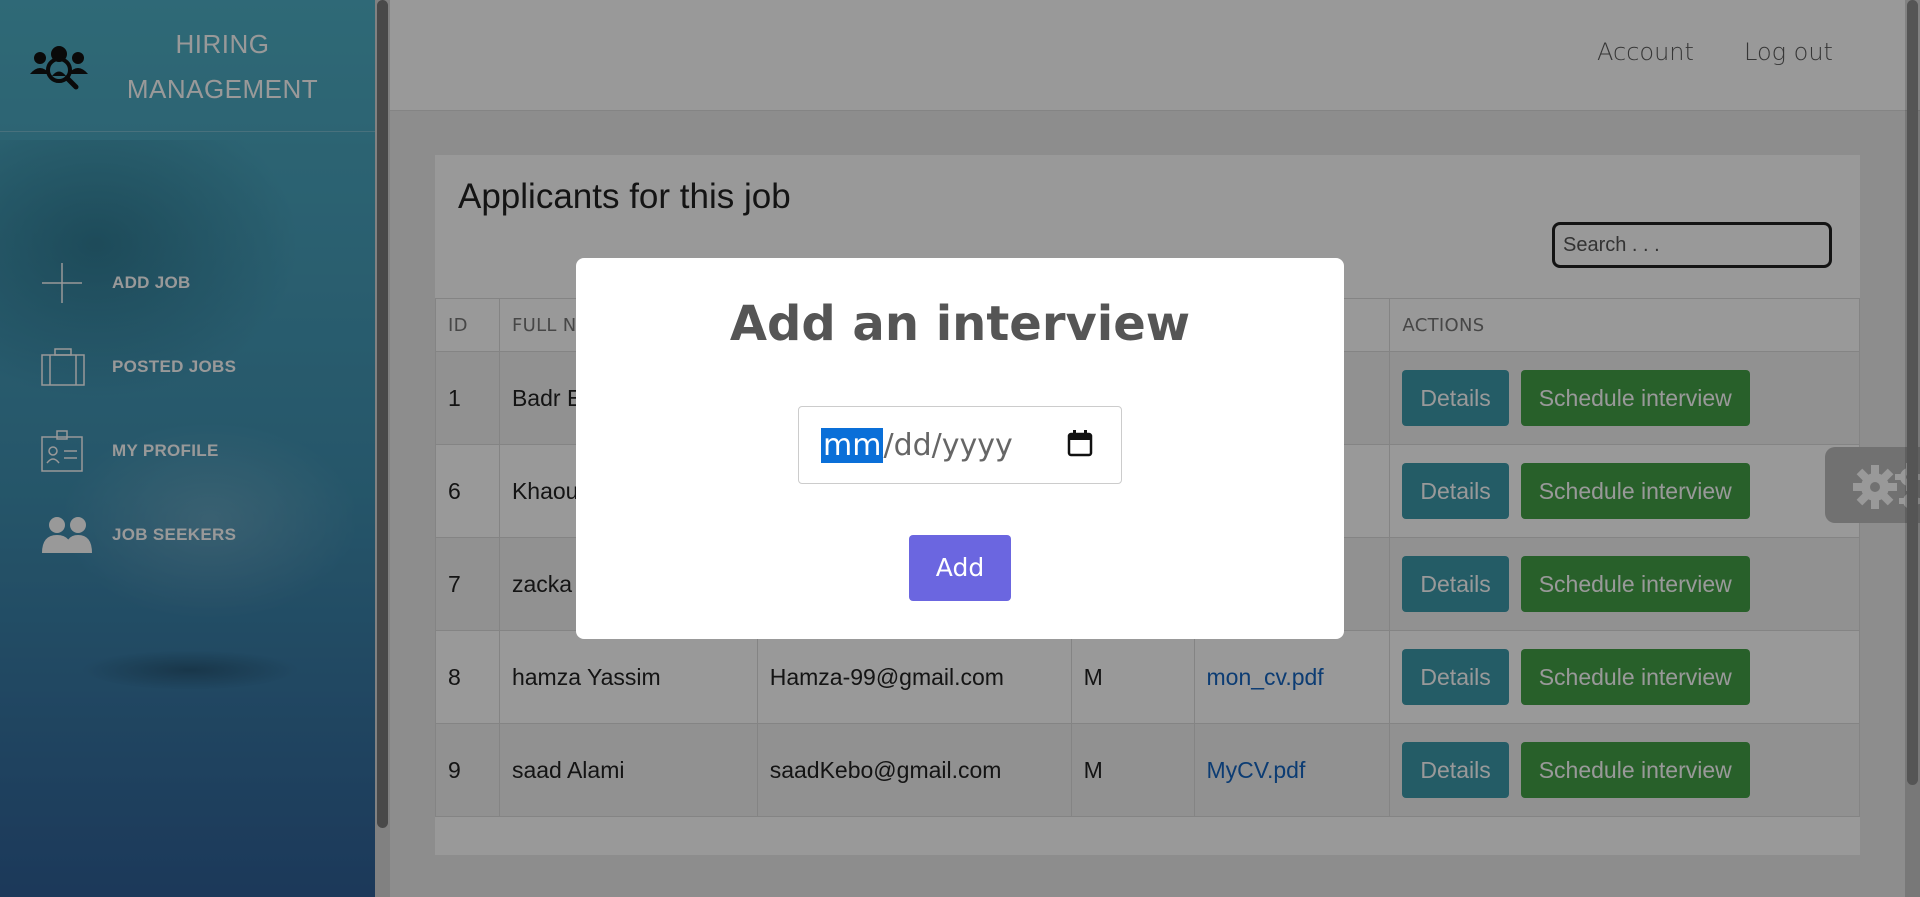  What do you see at coordinates (1912, 392) in the screenshot?
I see `page-scrollbar-thumb` at bounding box center [1912, 392].